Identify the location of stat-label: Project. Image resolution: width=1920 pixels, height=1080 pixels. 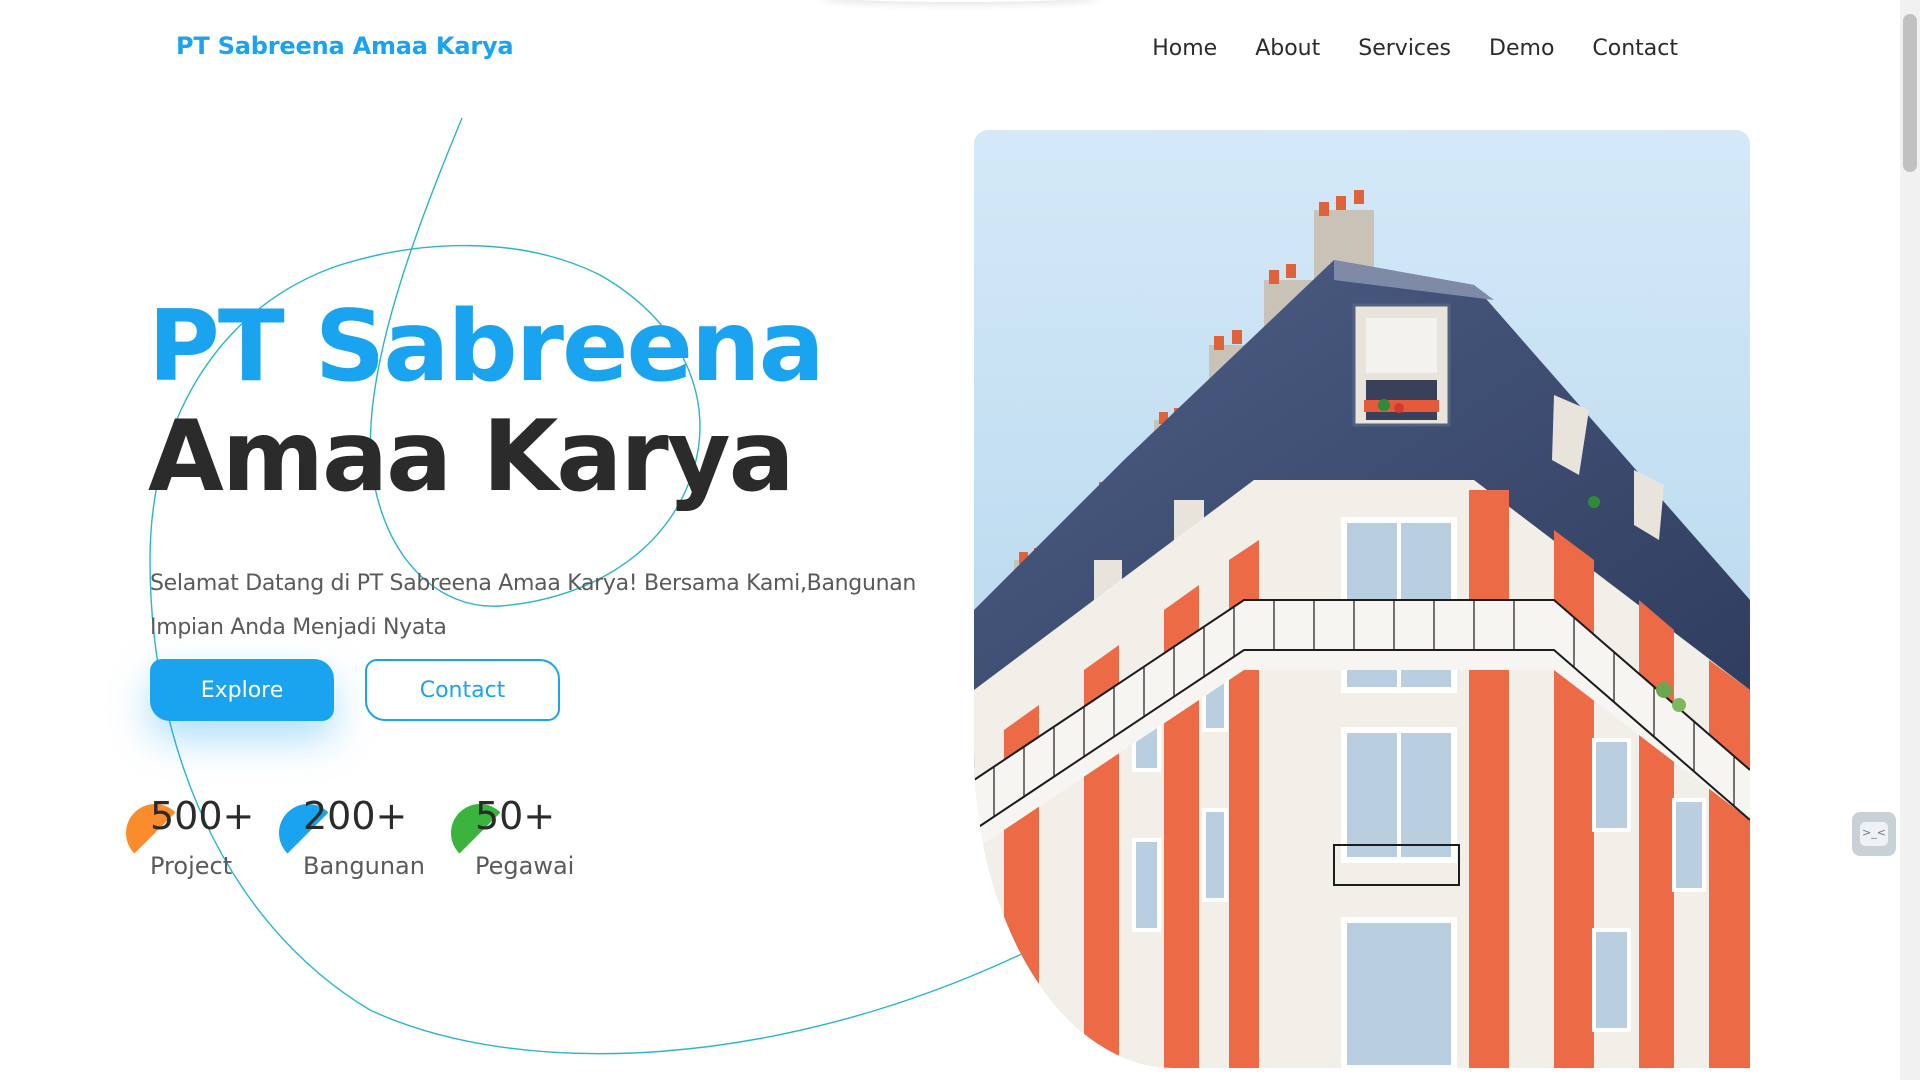
(191, 865).